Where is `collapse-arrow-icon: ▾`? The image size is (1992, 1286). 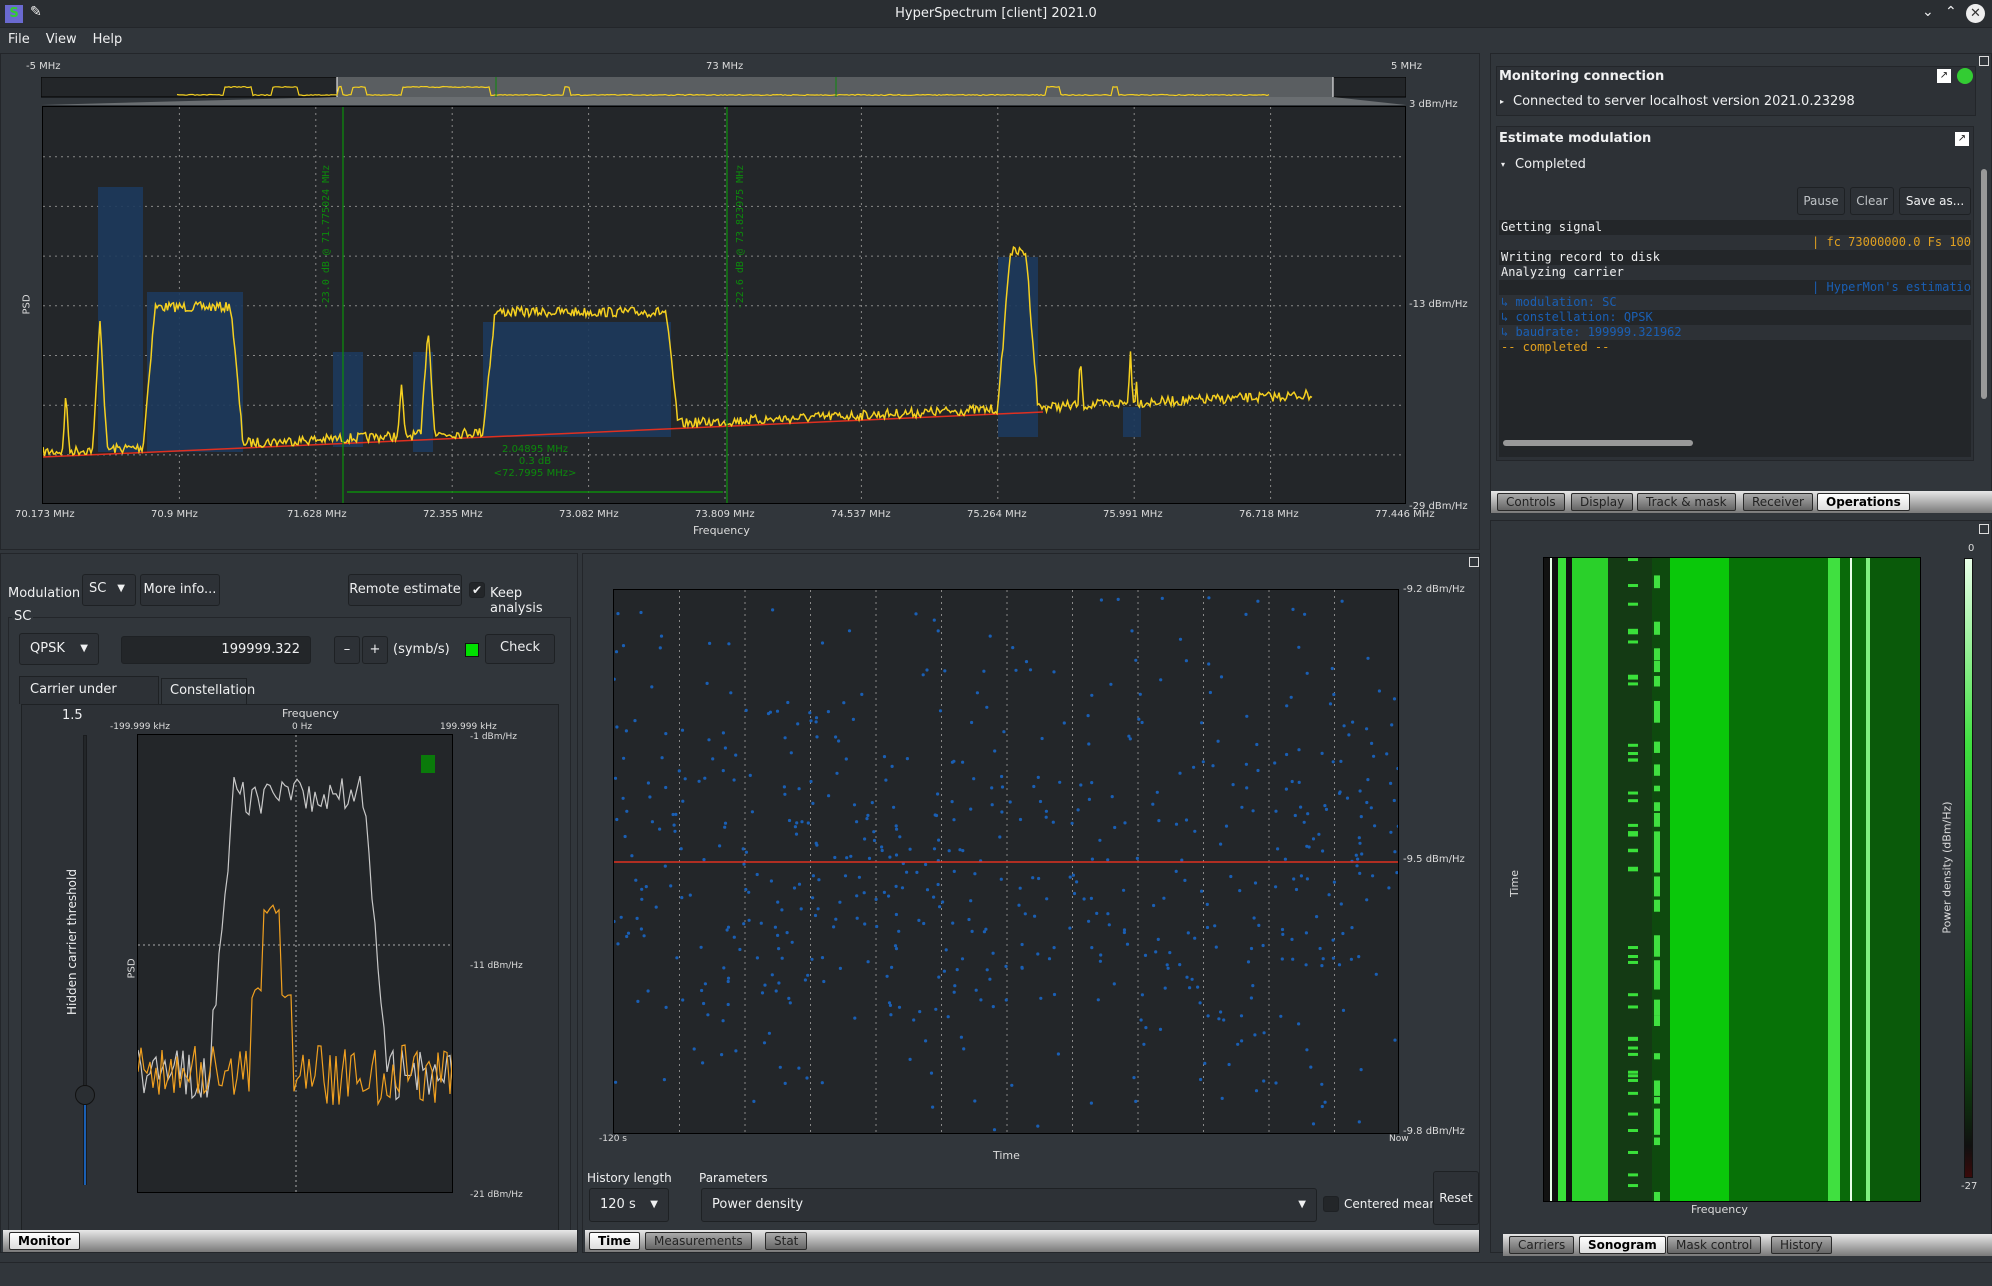
collapse-arrow-icon: ▾ is located at coordinates (1503, 164).